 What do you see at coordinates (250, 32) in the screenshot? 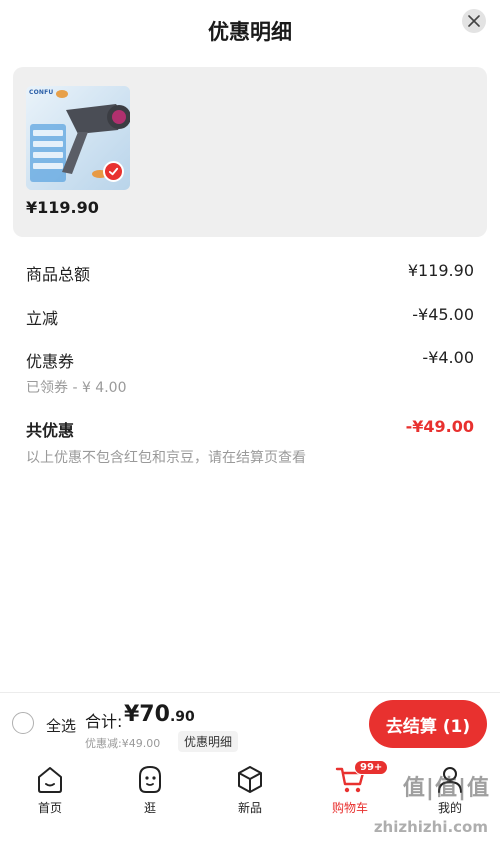
I see `sheet-title: 优惠明细` at bounding box center [250, 32].